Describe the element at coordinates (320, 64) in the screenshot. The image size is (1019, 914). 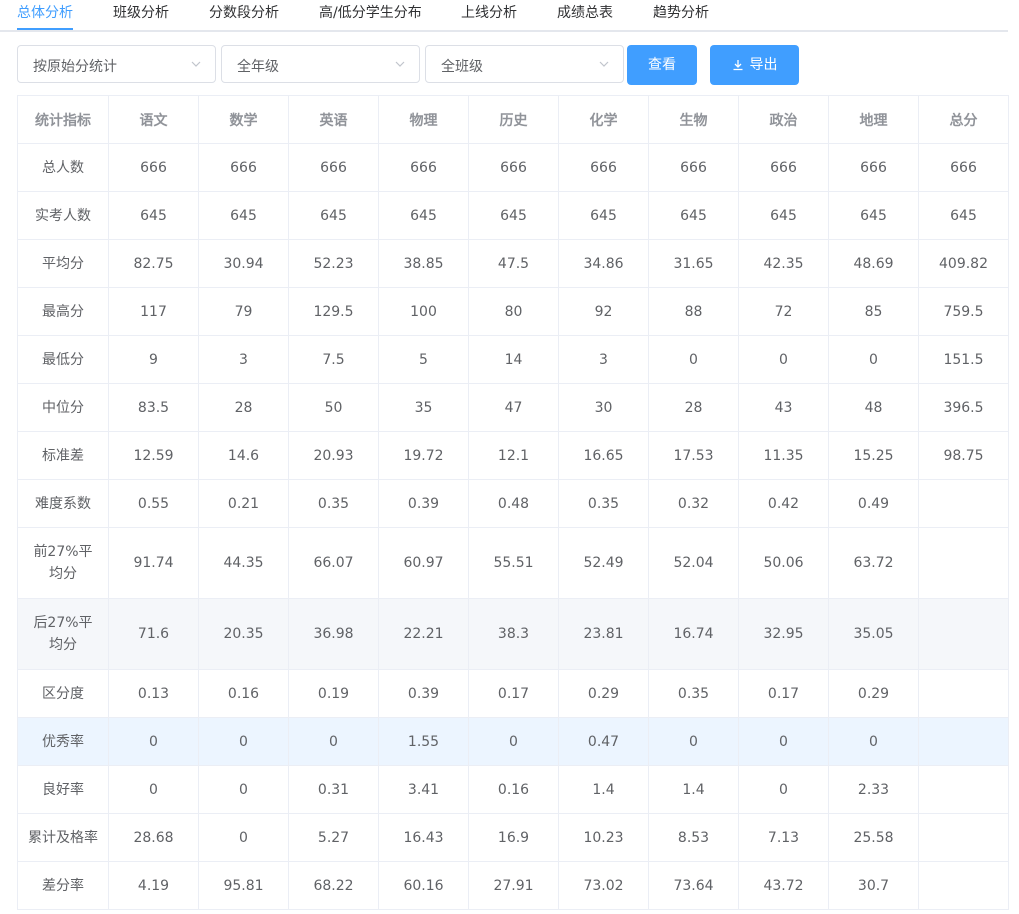
I see `grade-select: 全年级` at that location.